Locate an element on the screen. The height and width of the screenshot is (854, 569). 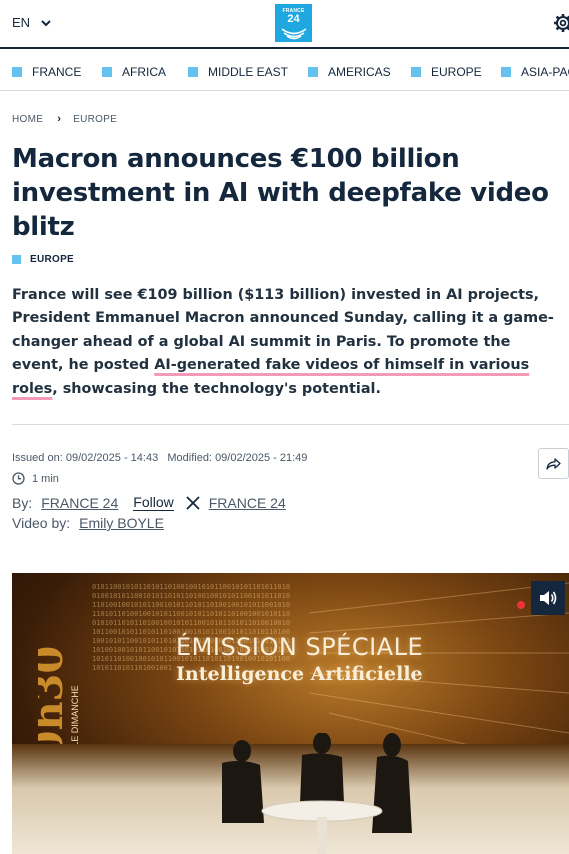
clock-icon is located at coordinates (18, 478).